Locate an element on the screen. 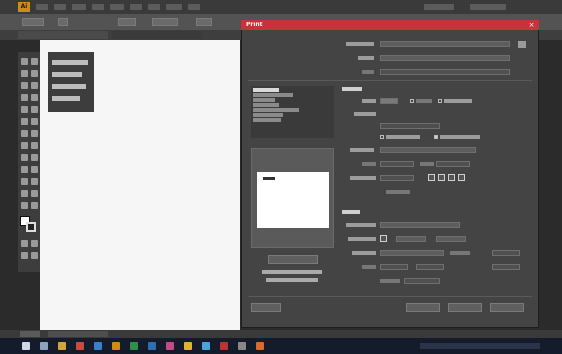 The width and height of the screenshot is (562, 354). type-tool-icon is located at coordinates (34, 85).